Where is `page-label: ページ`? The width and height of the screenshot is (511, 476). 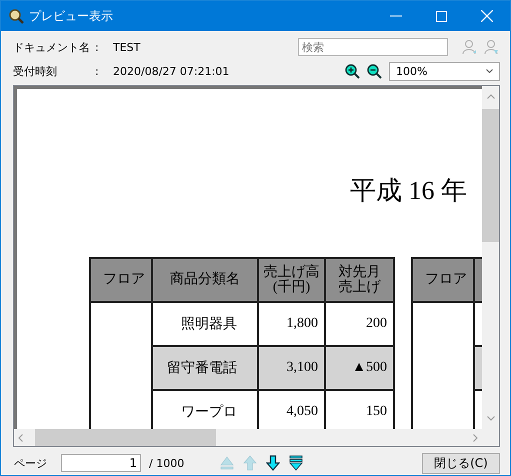
page-label: ページ is located at coordinates (30, 463).